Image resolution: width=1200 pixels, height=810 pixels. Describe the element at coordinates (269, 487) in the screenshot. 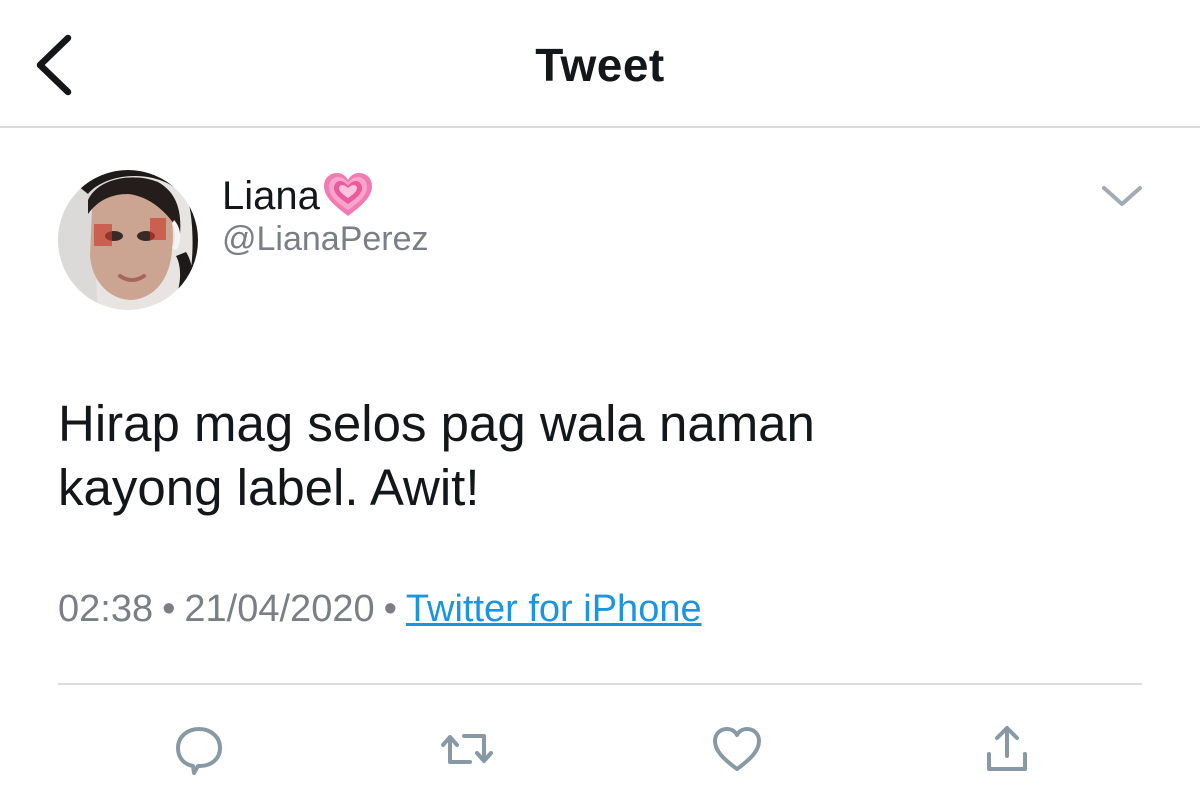

I see `tweet-text-line-2: kayong label. Awit!` at that location.